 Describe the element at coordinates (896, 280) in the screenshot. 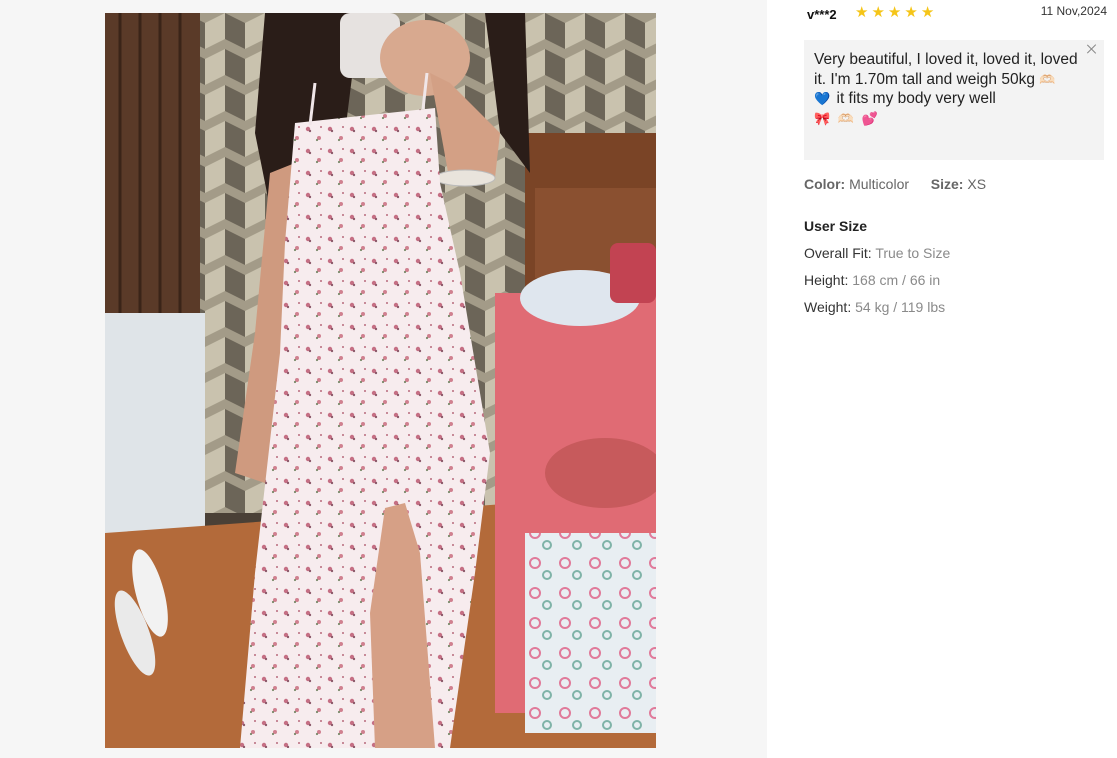

I see `size-row-value: 168 cm / 66 in` at that location.